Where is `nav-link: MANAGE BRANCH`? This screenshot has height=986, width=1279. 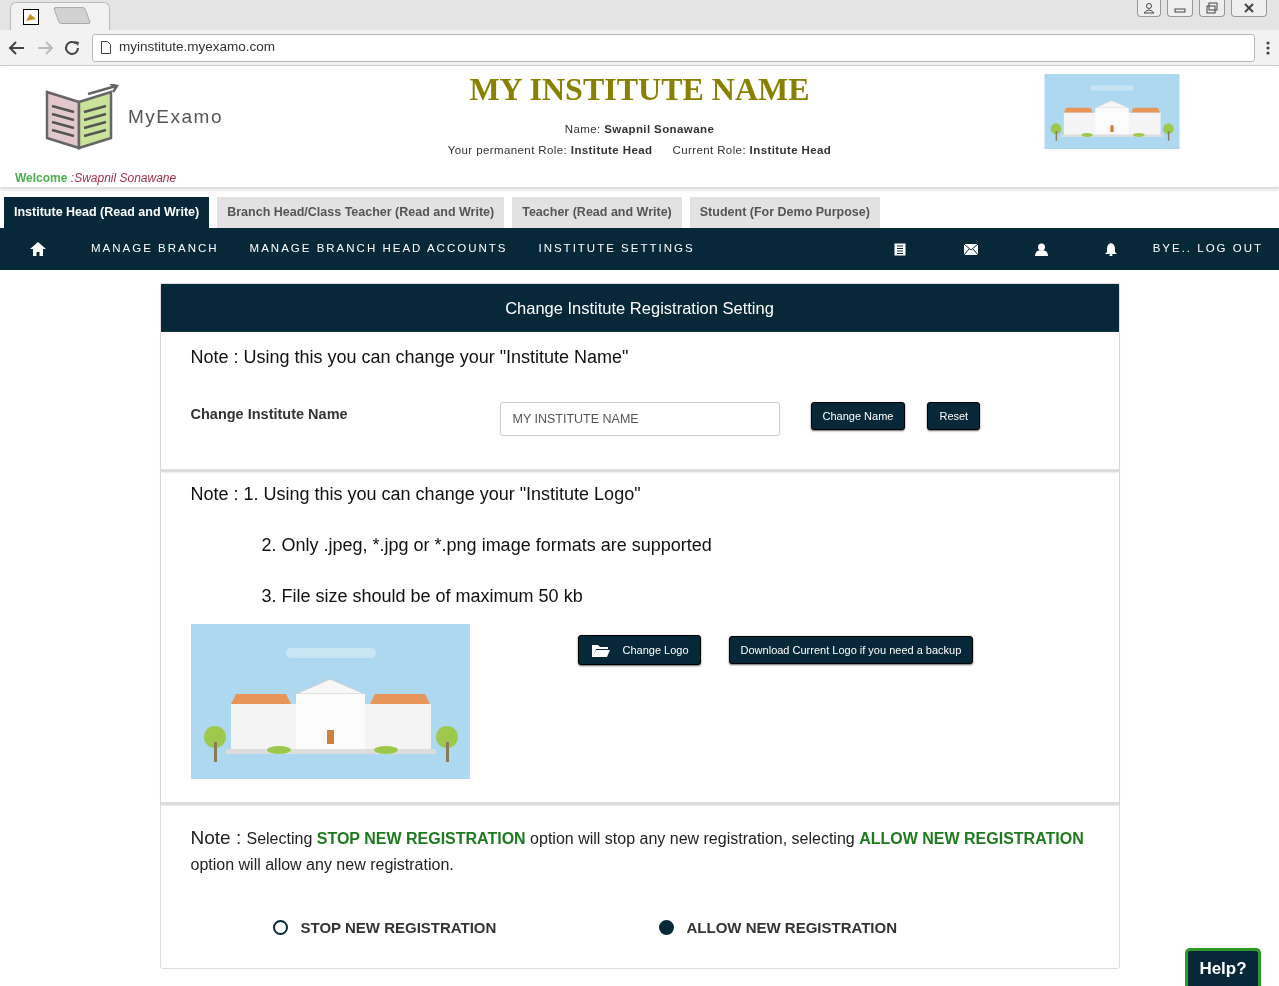
nav-link: MANAGE BRANCH is located at coordinates (155, 249).